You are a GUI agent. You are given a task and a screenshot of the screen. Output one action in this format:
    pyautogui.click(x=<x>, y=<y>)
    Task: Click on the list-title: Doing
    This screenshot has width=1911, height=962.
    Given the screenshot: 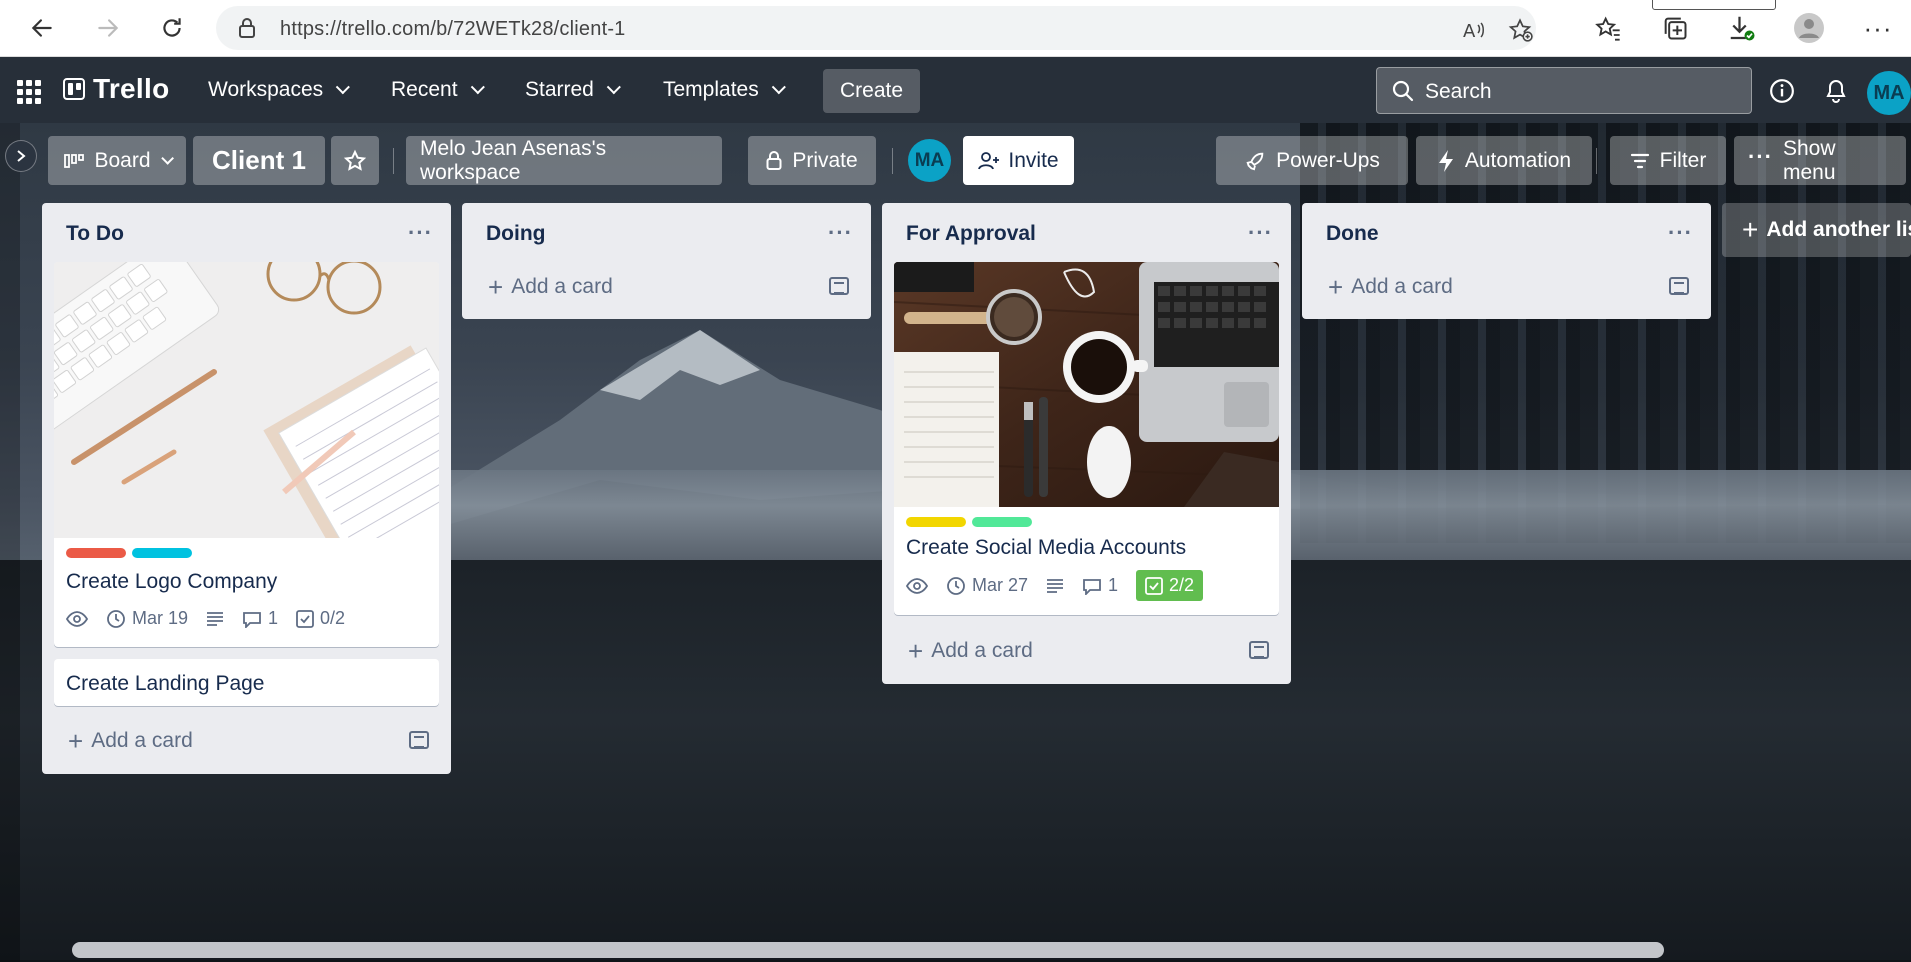 What is the action you would take?
    pyautogui.click(x=515, y=234)
    